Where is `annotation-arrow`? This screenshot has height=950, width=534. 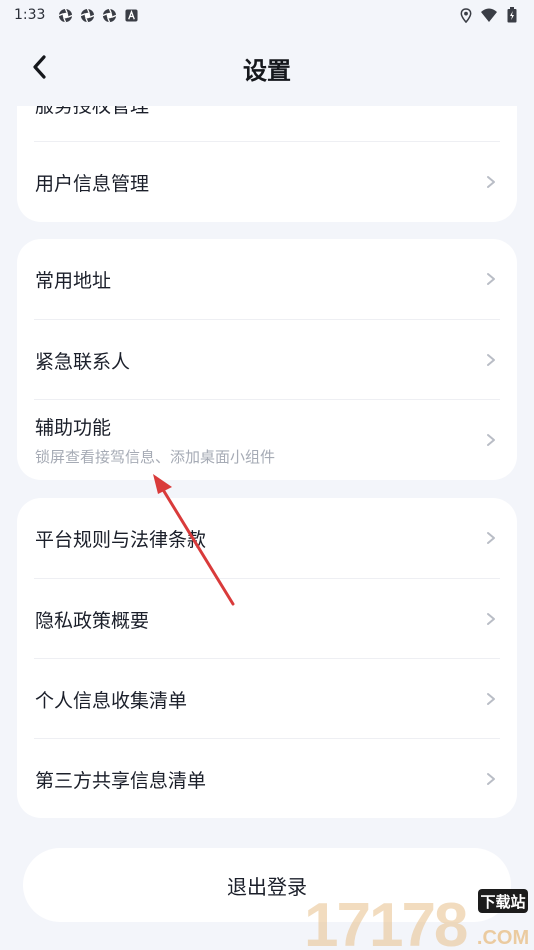 annotation-arrow is located at coordinates (194, 540).